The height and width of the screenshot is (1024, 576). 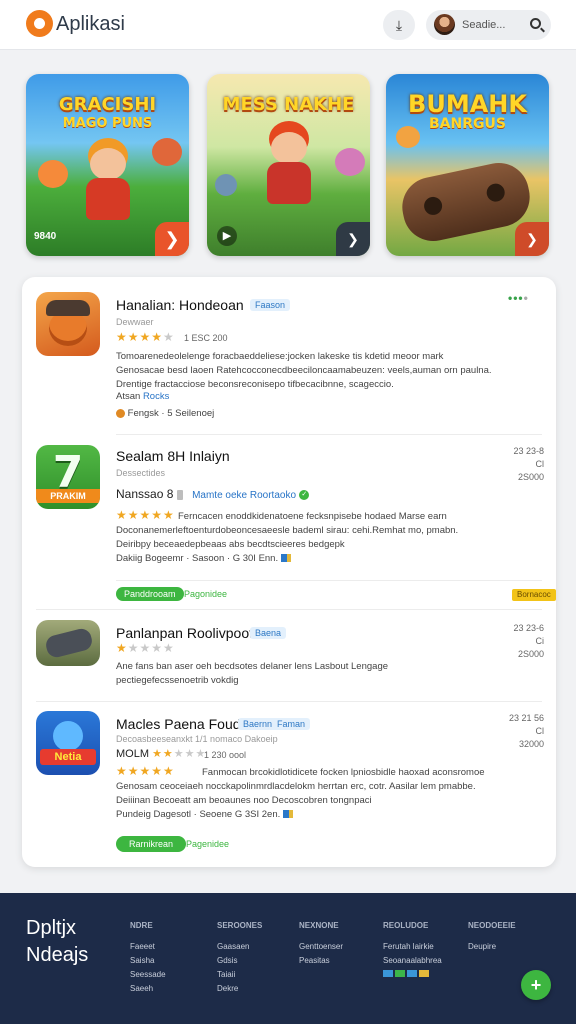 I want to click on footnote-line: Fengsk · 5 Seilenoej, so click(x=165, y=413).